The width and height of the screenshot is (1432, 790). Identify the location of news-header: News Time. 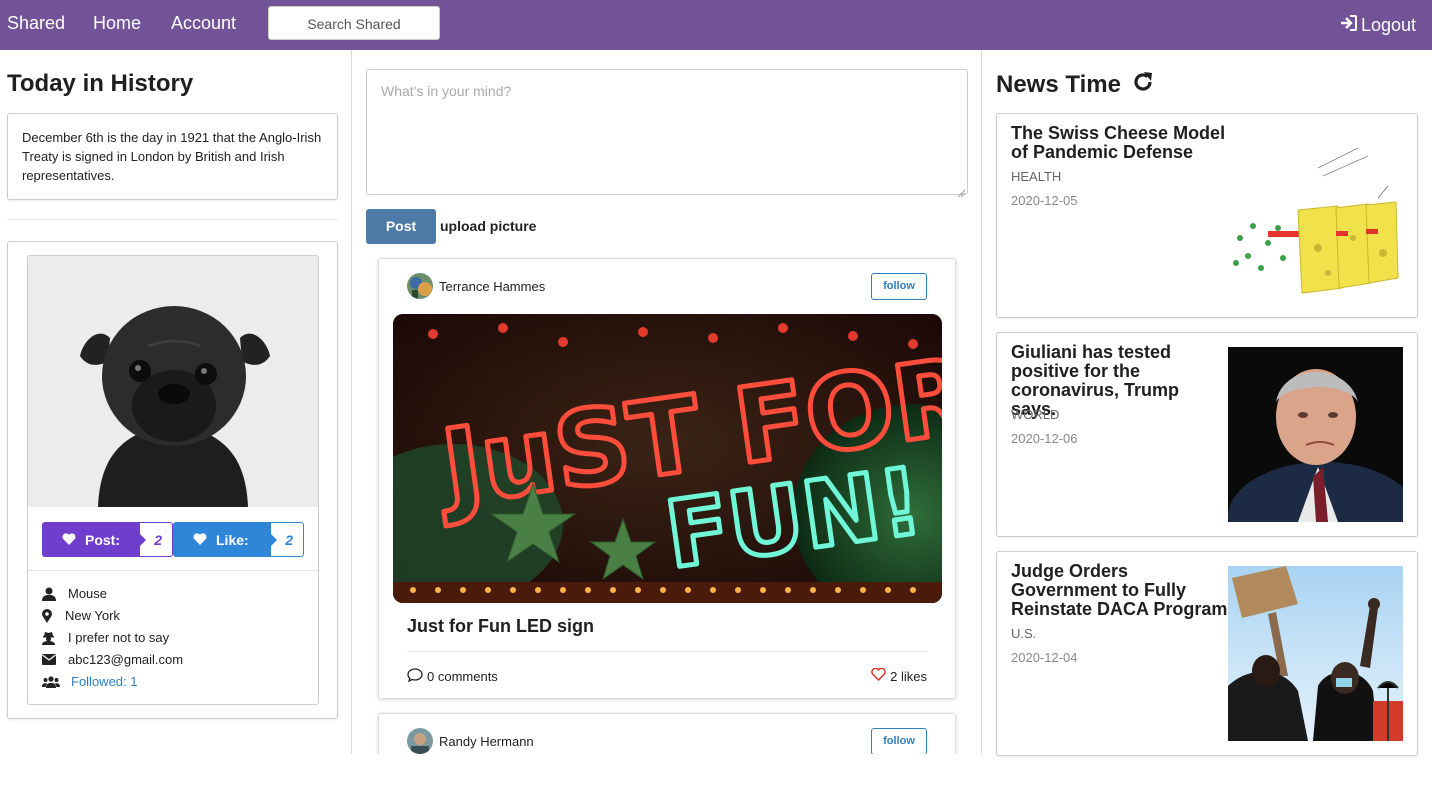
(1075, 84).